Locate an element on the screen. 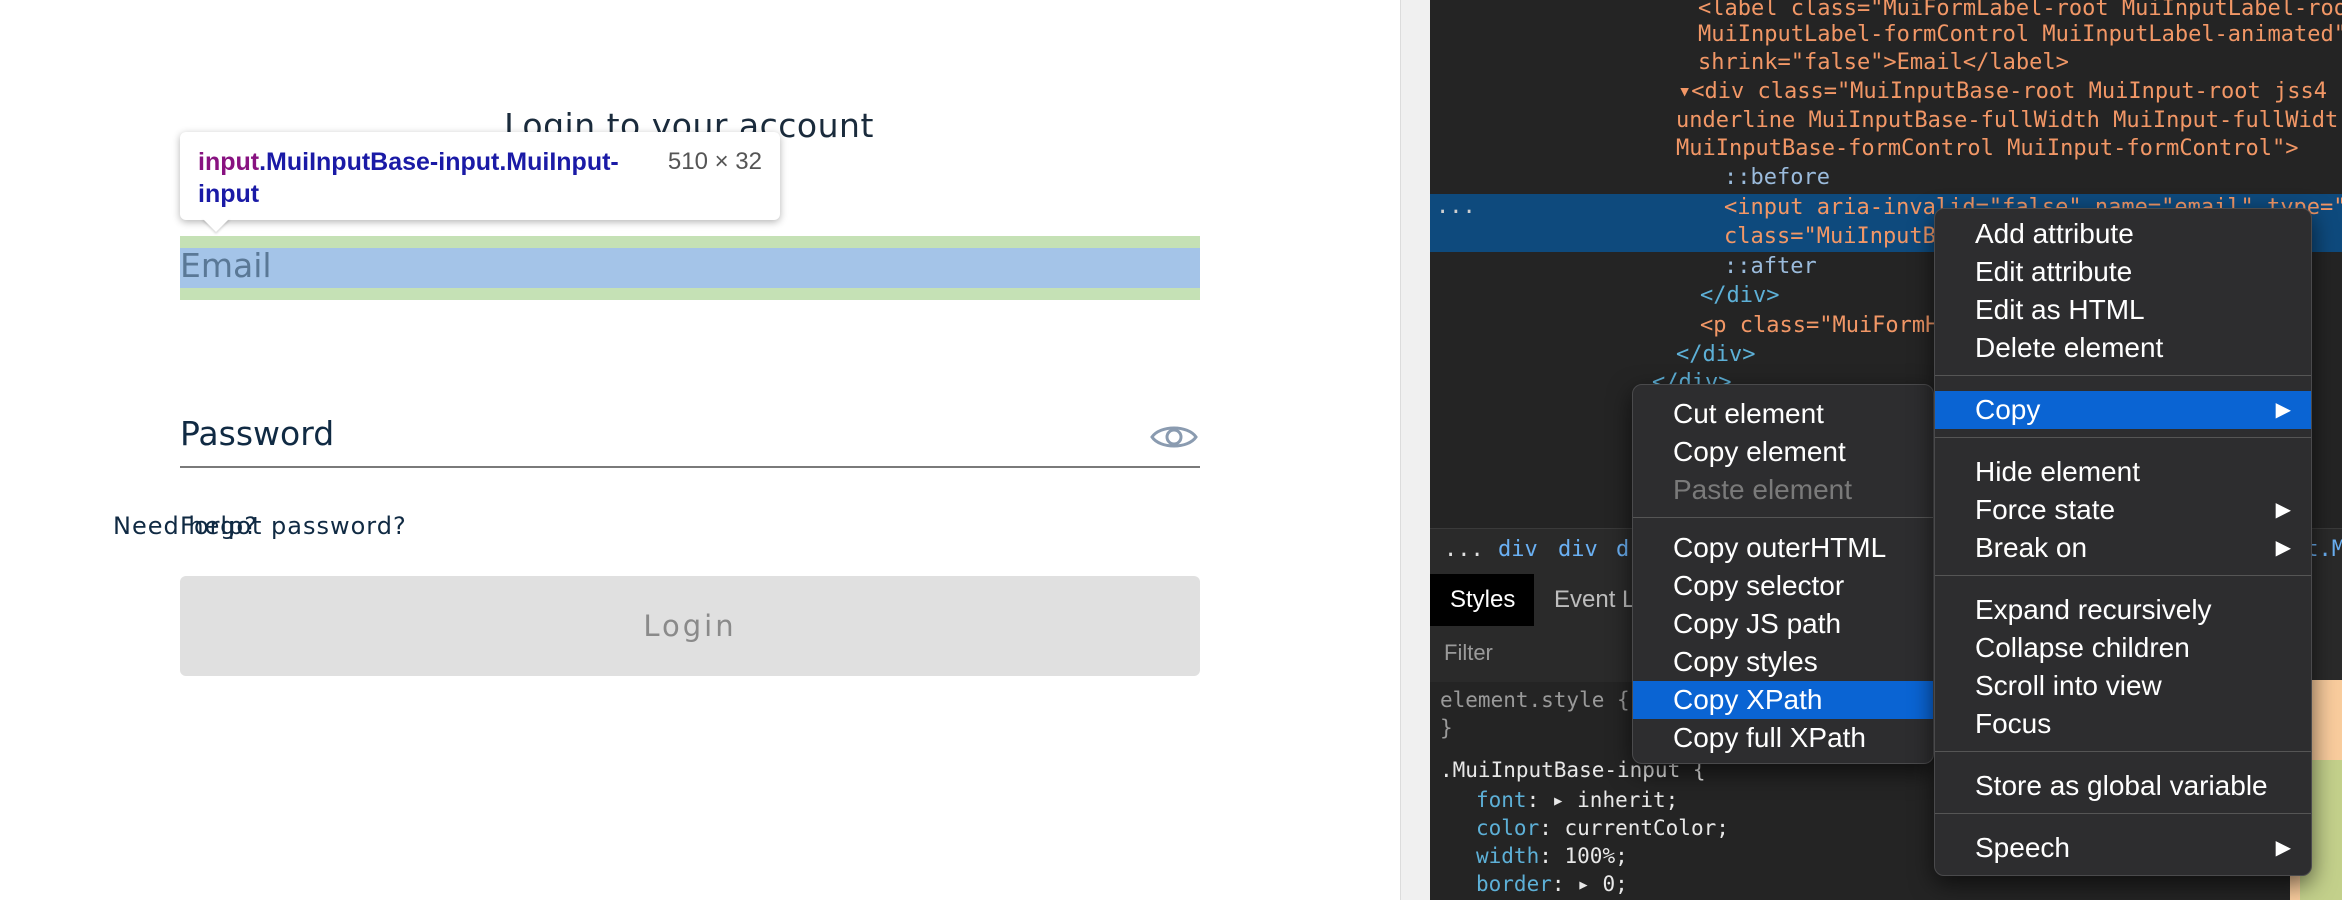 The height and width of the screenshot is (900, 2342). tooltip-selector: input.MuiInputBase-input.MuiInput-input is located at coordinates (418, 178).